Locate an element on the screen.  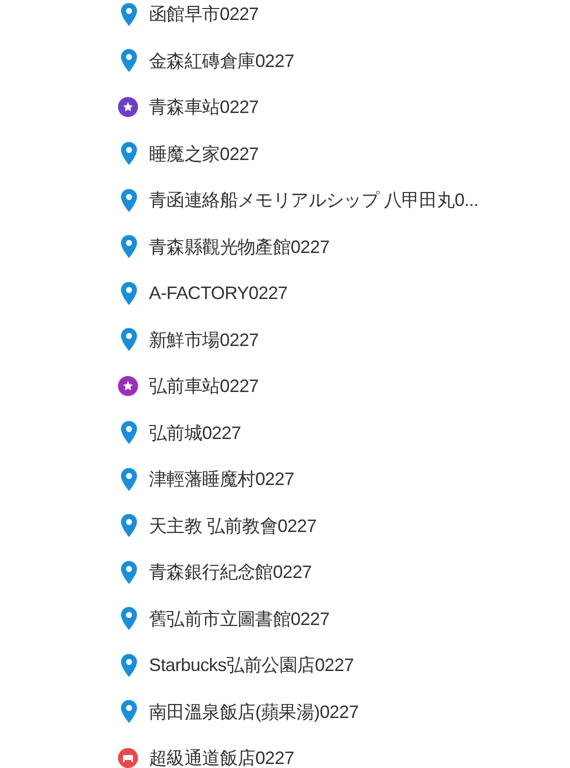
place-name: 青森銀行紀念館0227 is located at coordinates (230, 572).